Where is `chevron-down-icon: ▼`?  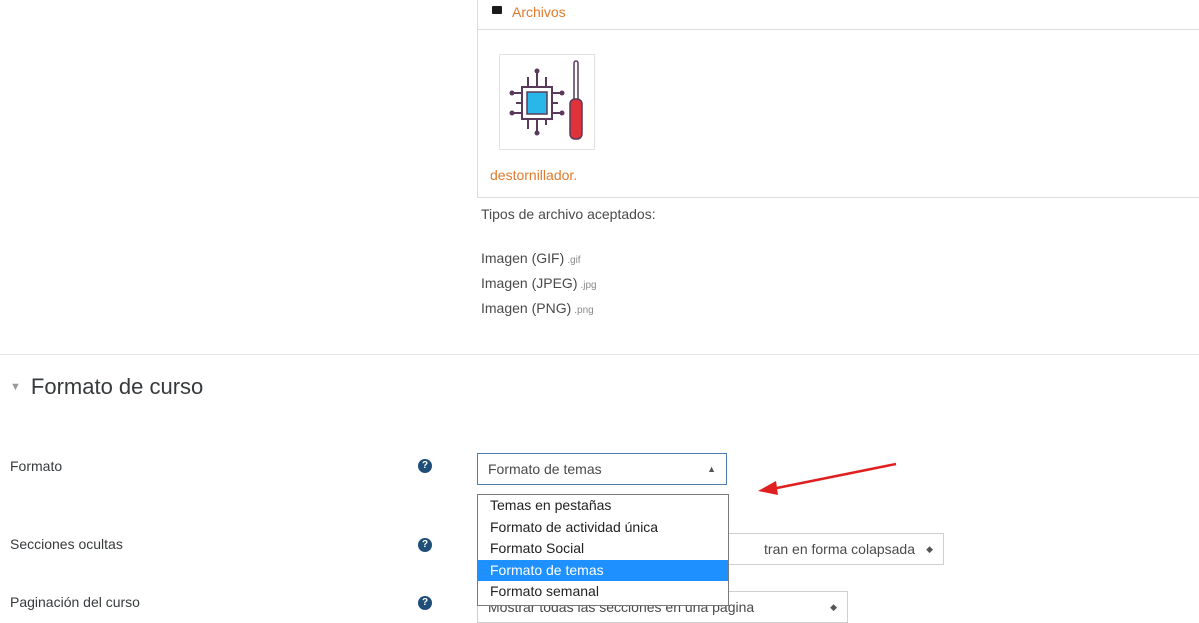 chevron-down-icon: ▼ is located at coordinates (15, 387).